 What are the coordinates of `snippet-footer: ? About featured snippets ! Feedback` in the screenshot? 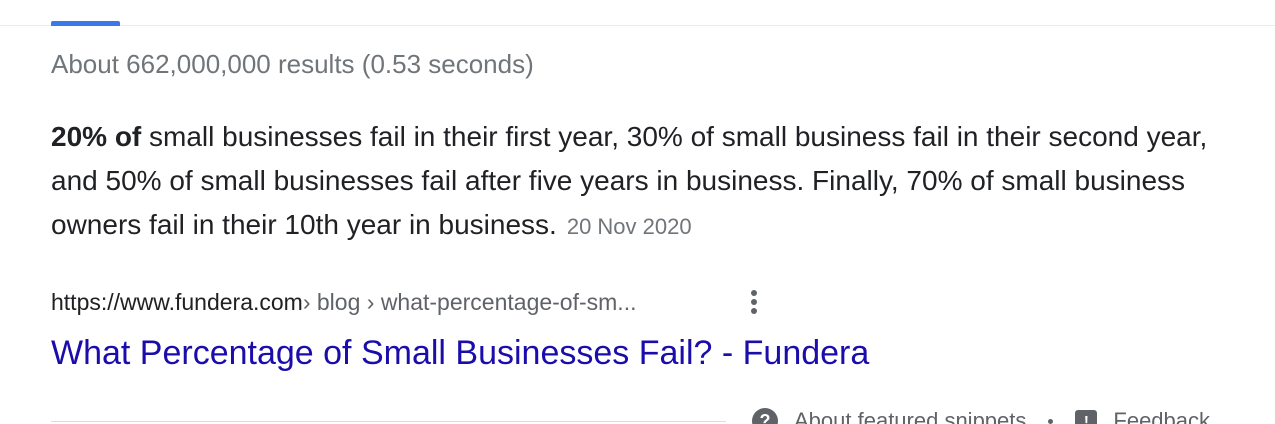 It's located at (981, 414).